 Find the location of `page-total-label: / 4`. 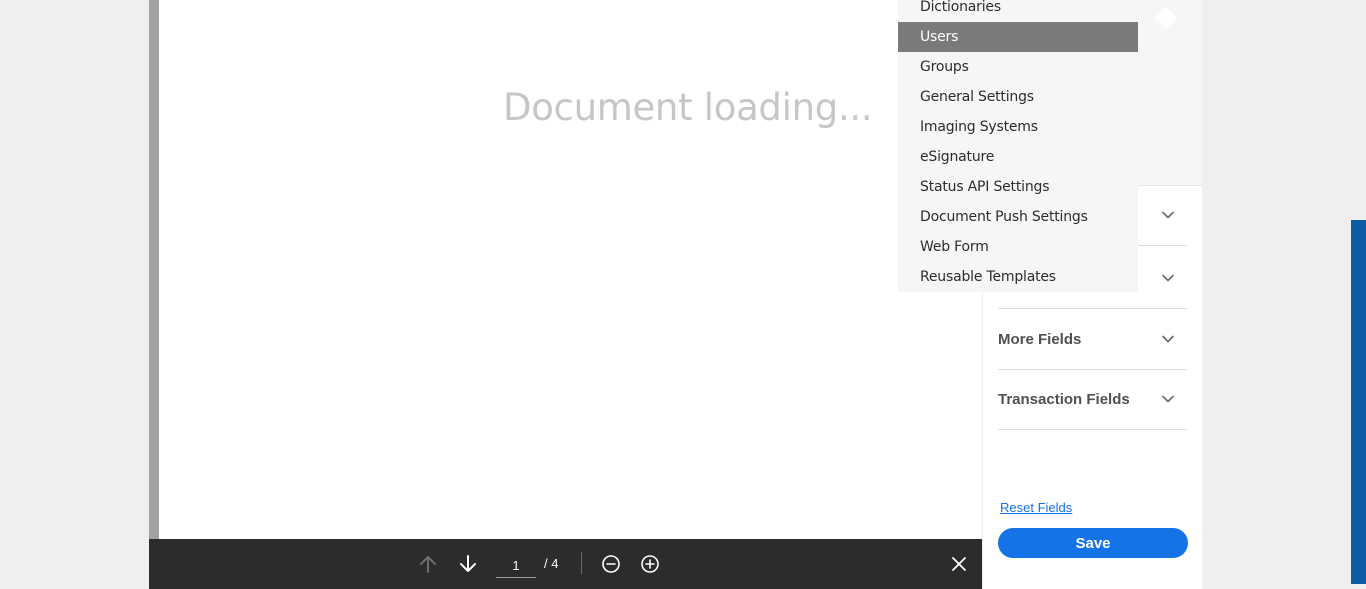

page-total-label: / 4 is located at coordinates (551, 563).